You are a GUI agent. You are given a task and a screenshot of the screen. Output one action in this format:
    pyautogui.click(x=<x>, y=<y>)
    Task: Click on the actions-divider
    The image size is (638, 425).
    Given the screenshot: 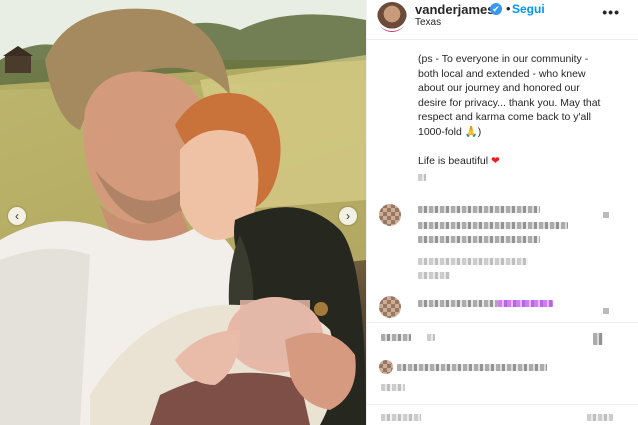 What is the action you would take?
    pyautogui.click(x=502, y=322)
    